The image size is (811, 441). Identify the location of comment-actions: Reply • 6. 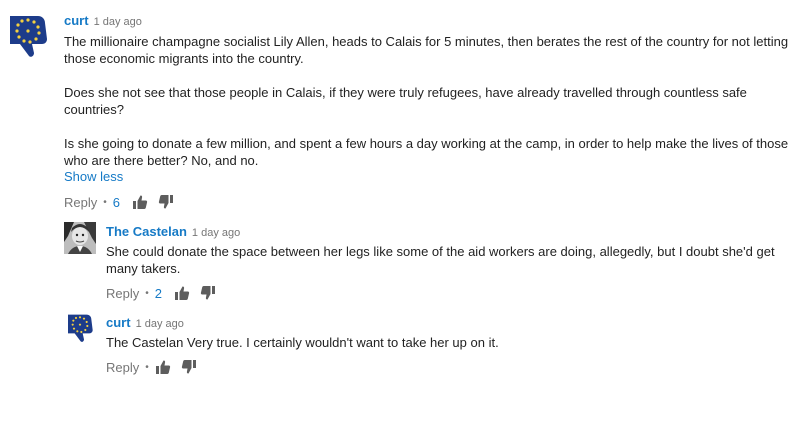
(124, 202).